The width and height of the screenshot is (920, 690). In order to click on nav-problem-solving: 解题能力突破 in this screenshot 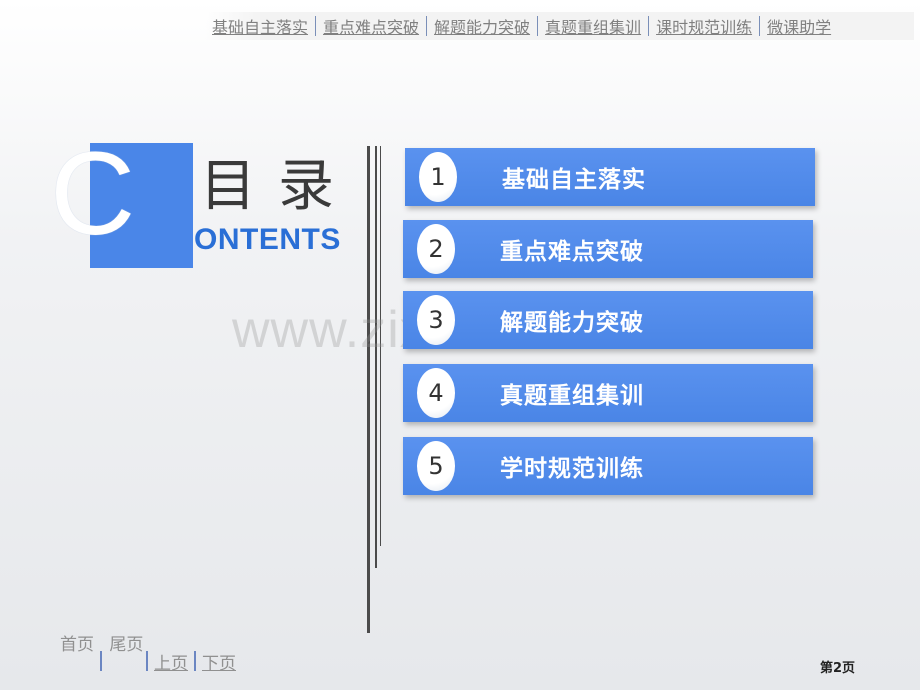, I will do `click(482, 26)`.